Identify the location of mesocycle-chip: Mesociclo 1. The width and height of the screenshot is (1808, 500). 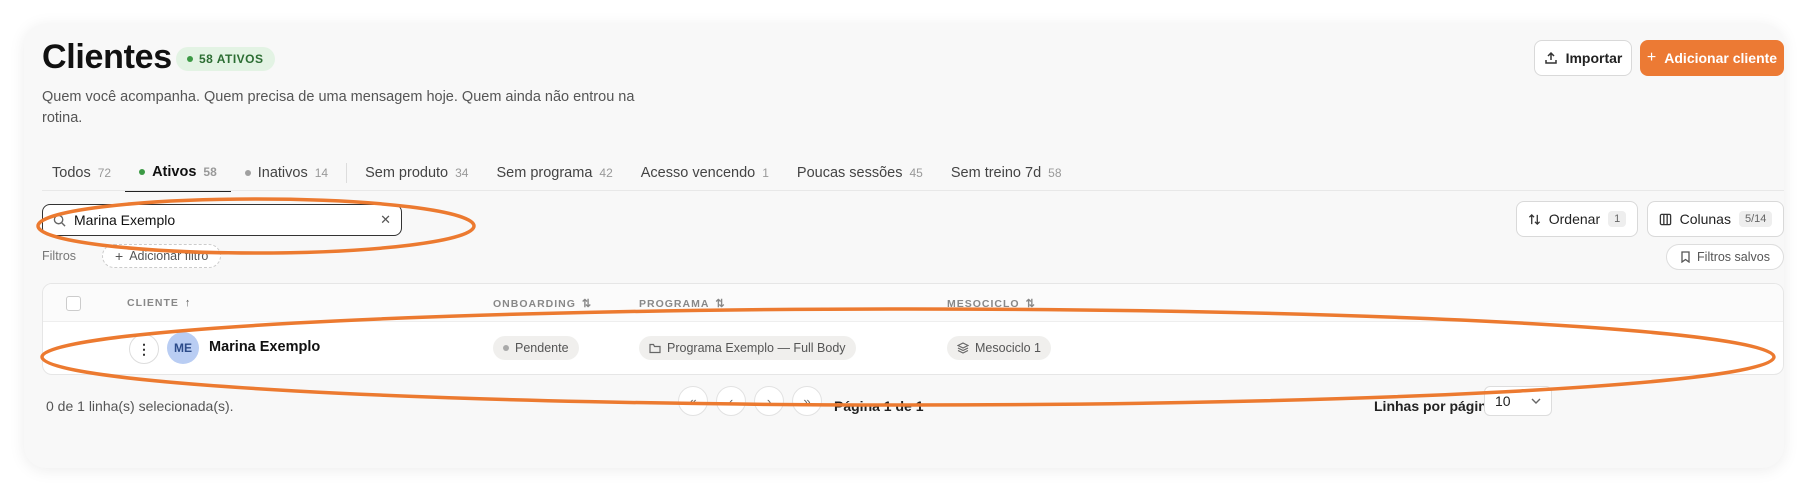
(999, 348).